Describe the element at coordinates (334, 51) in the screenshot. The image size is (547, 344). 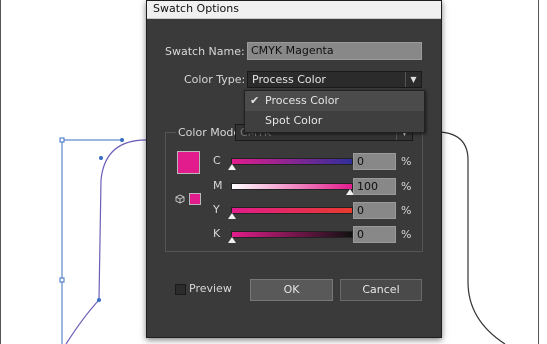
I see `swatch-name-input: CMYK Magenta` at that location.